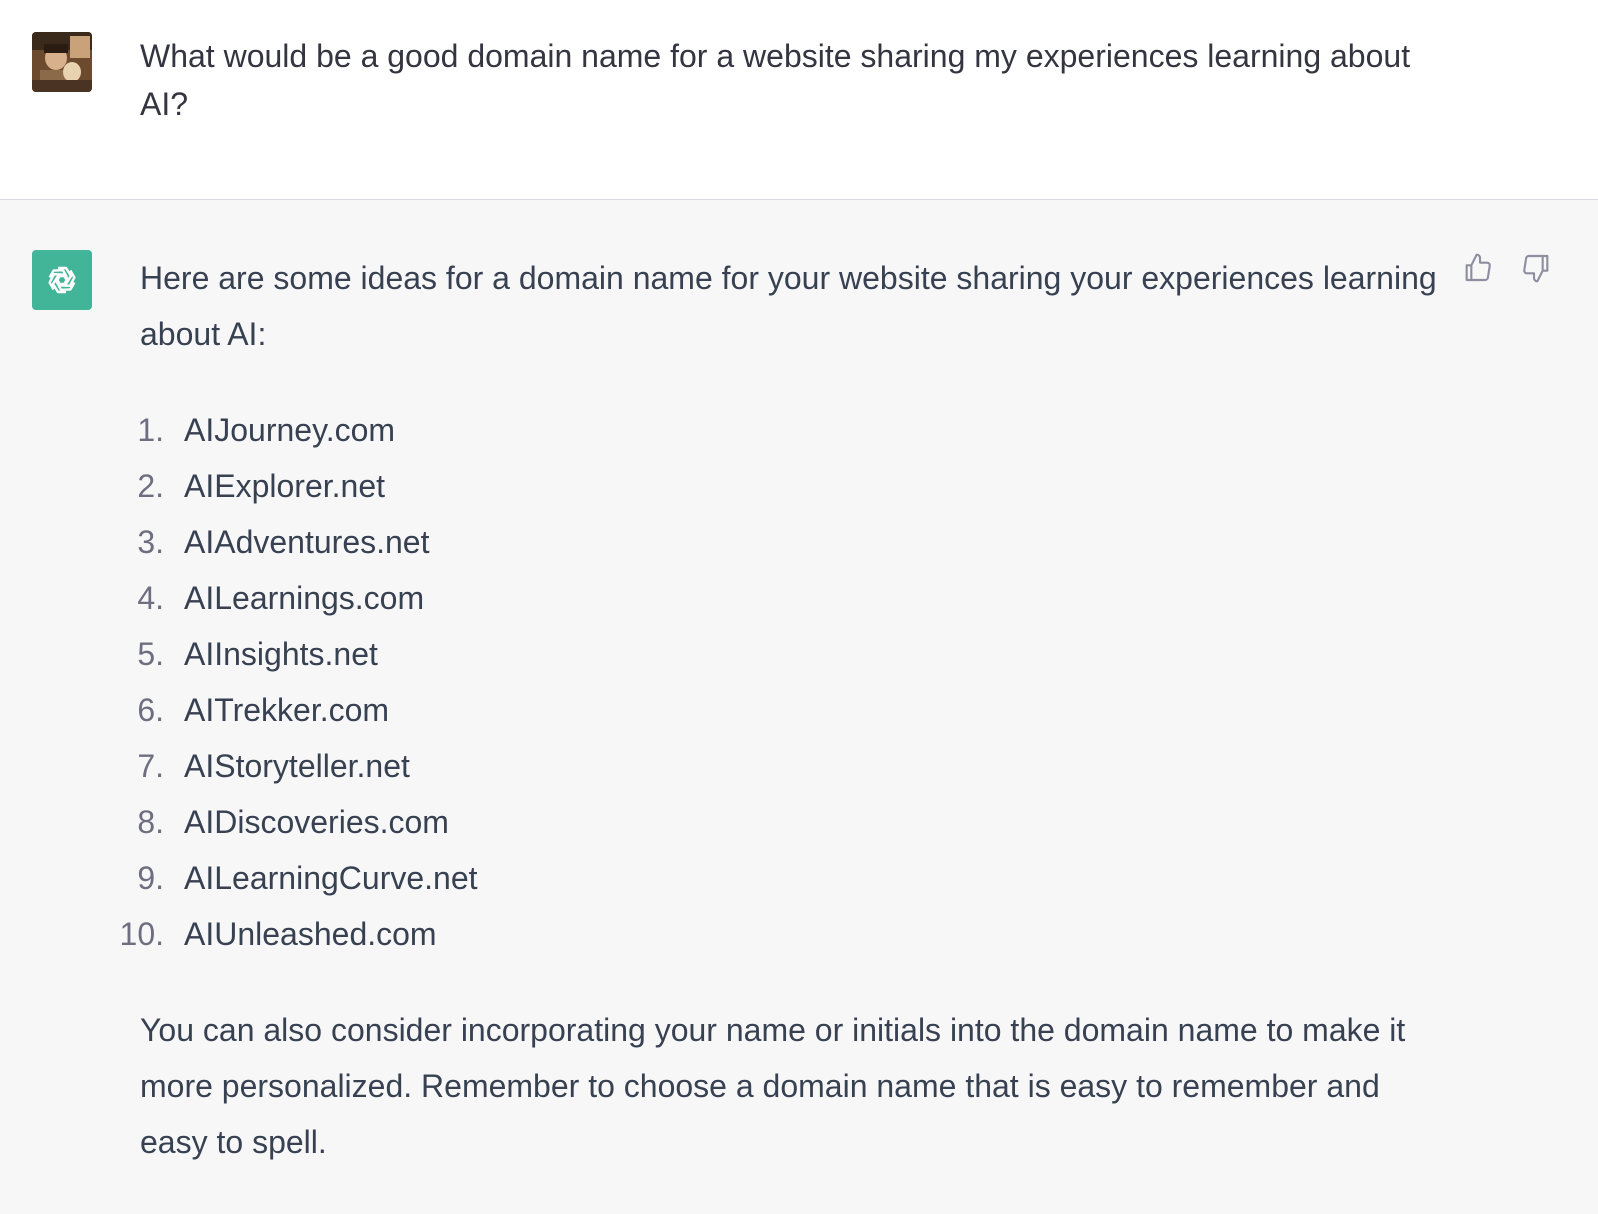  I want to click on list-item: 4. AILearnings.com, so click(788, 598).